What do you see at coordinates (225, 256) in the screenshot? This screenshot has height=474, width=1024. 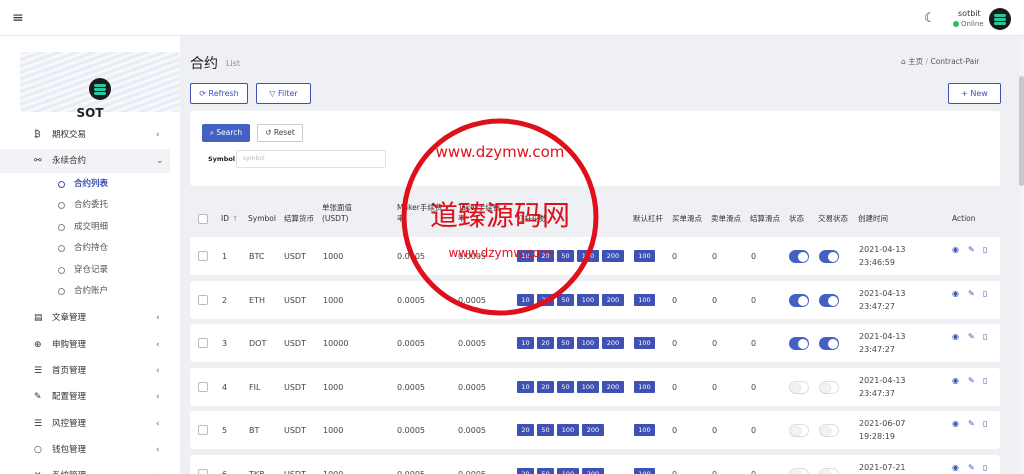 I see `cell-id: 1` at bounding box center [225, 256].